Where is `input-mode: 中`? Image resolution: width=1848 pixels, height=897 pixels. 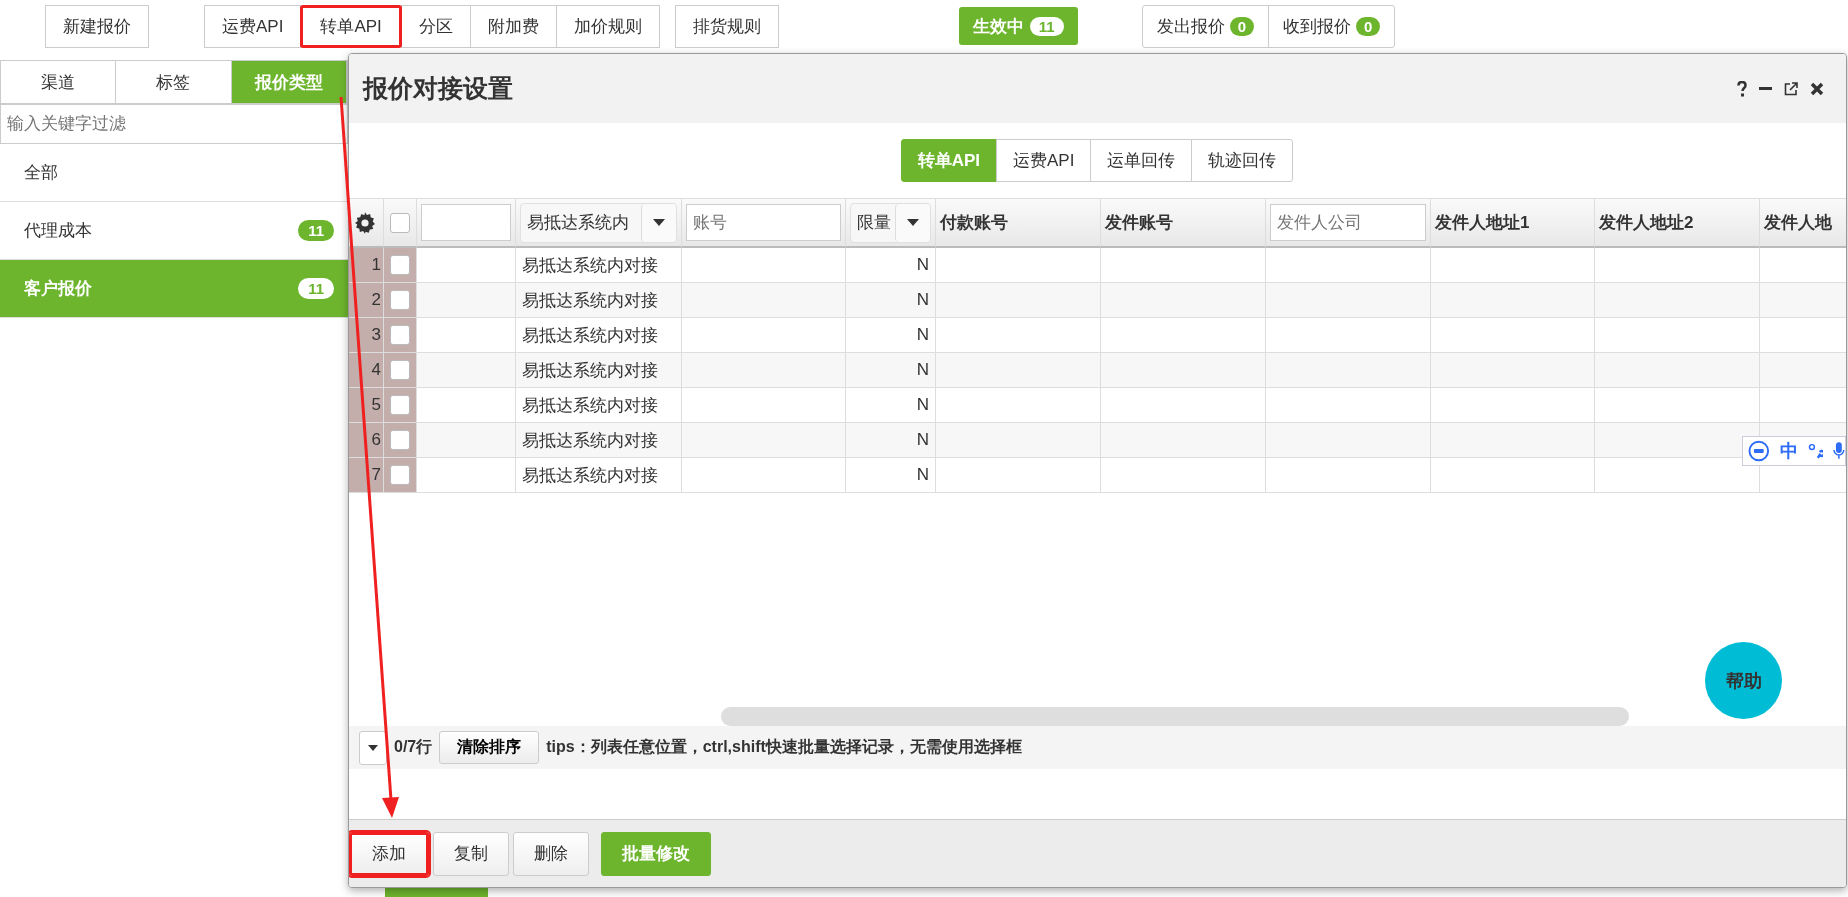
input-mode: 中 is located at coordinates (1788, 451).